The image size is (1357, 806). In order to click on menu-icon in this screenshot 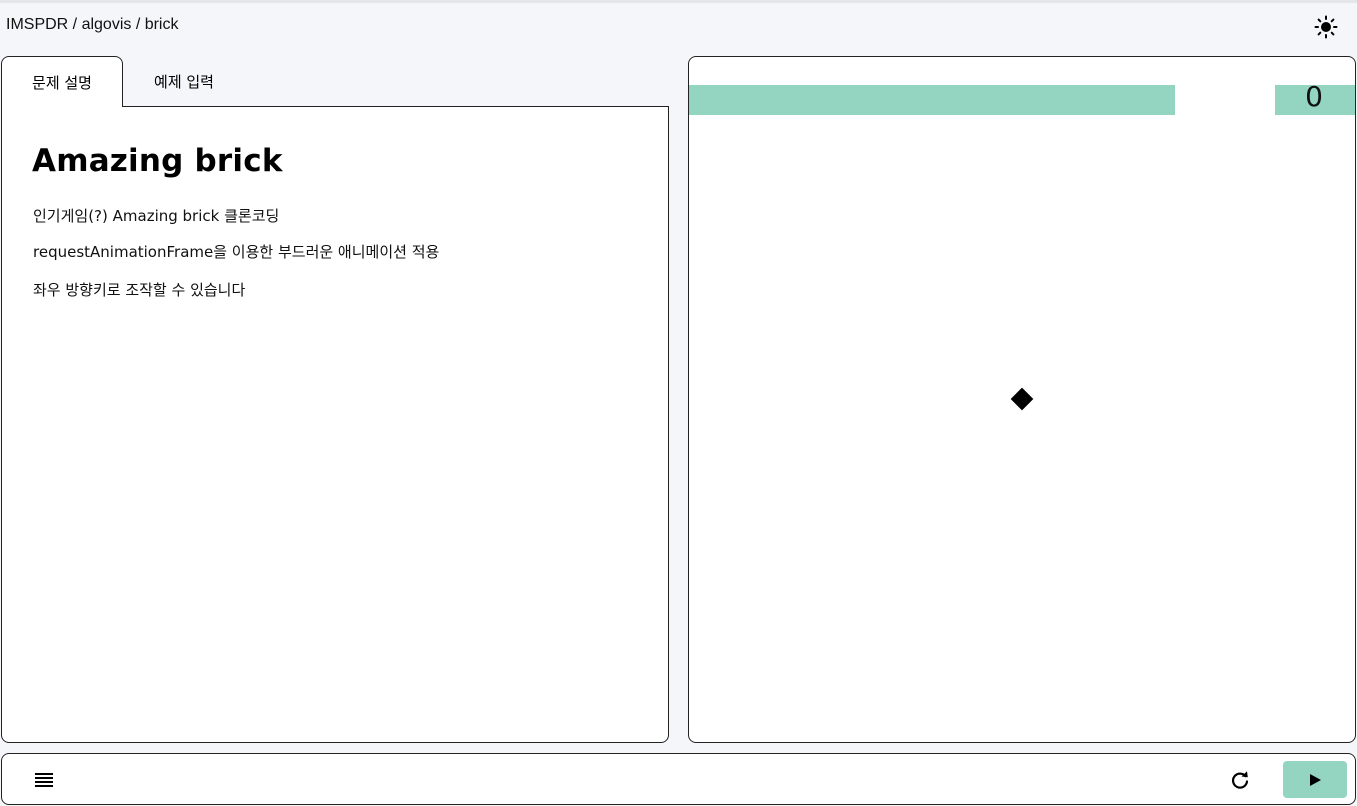, I will do `click(44, 780)`.